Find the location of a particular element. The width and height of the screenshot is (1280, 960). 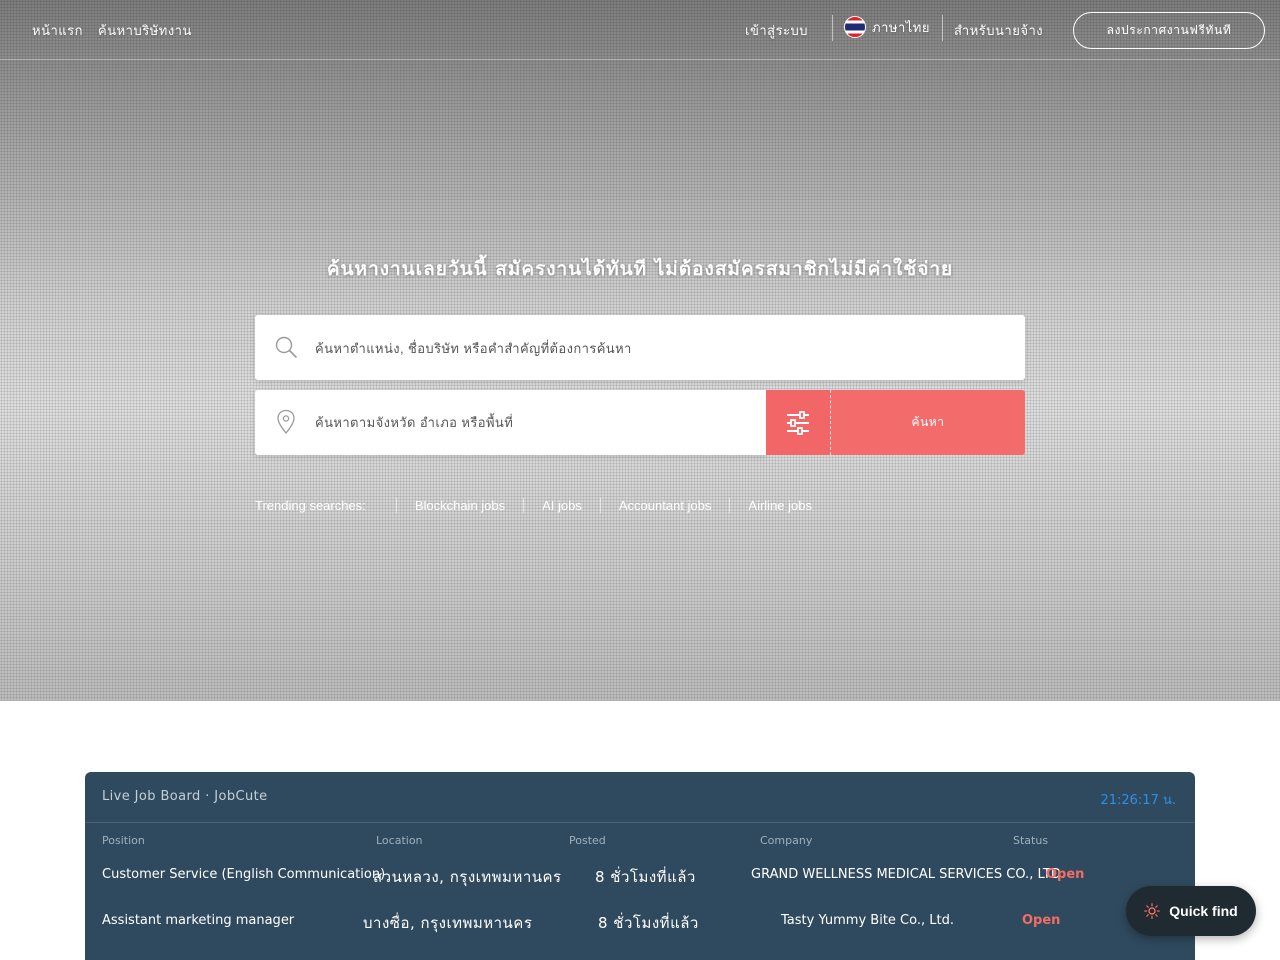

language-label: ภาษาไทย is located at coordinates (901, 28).